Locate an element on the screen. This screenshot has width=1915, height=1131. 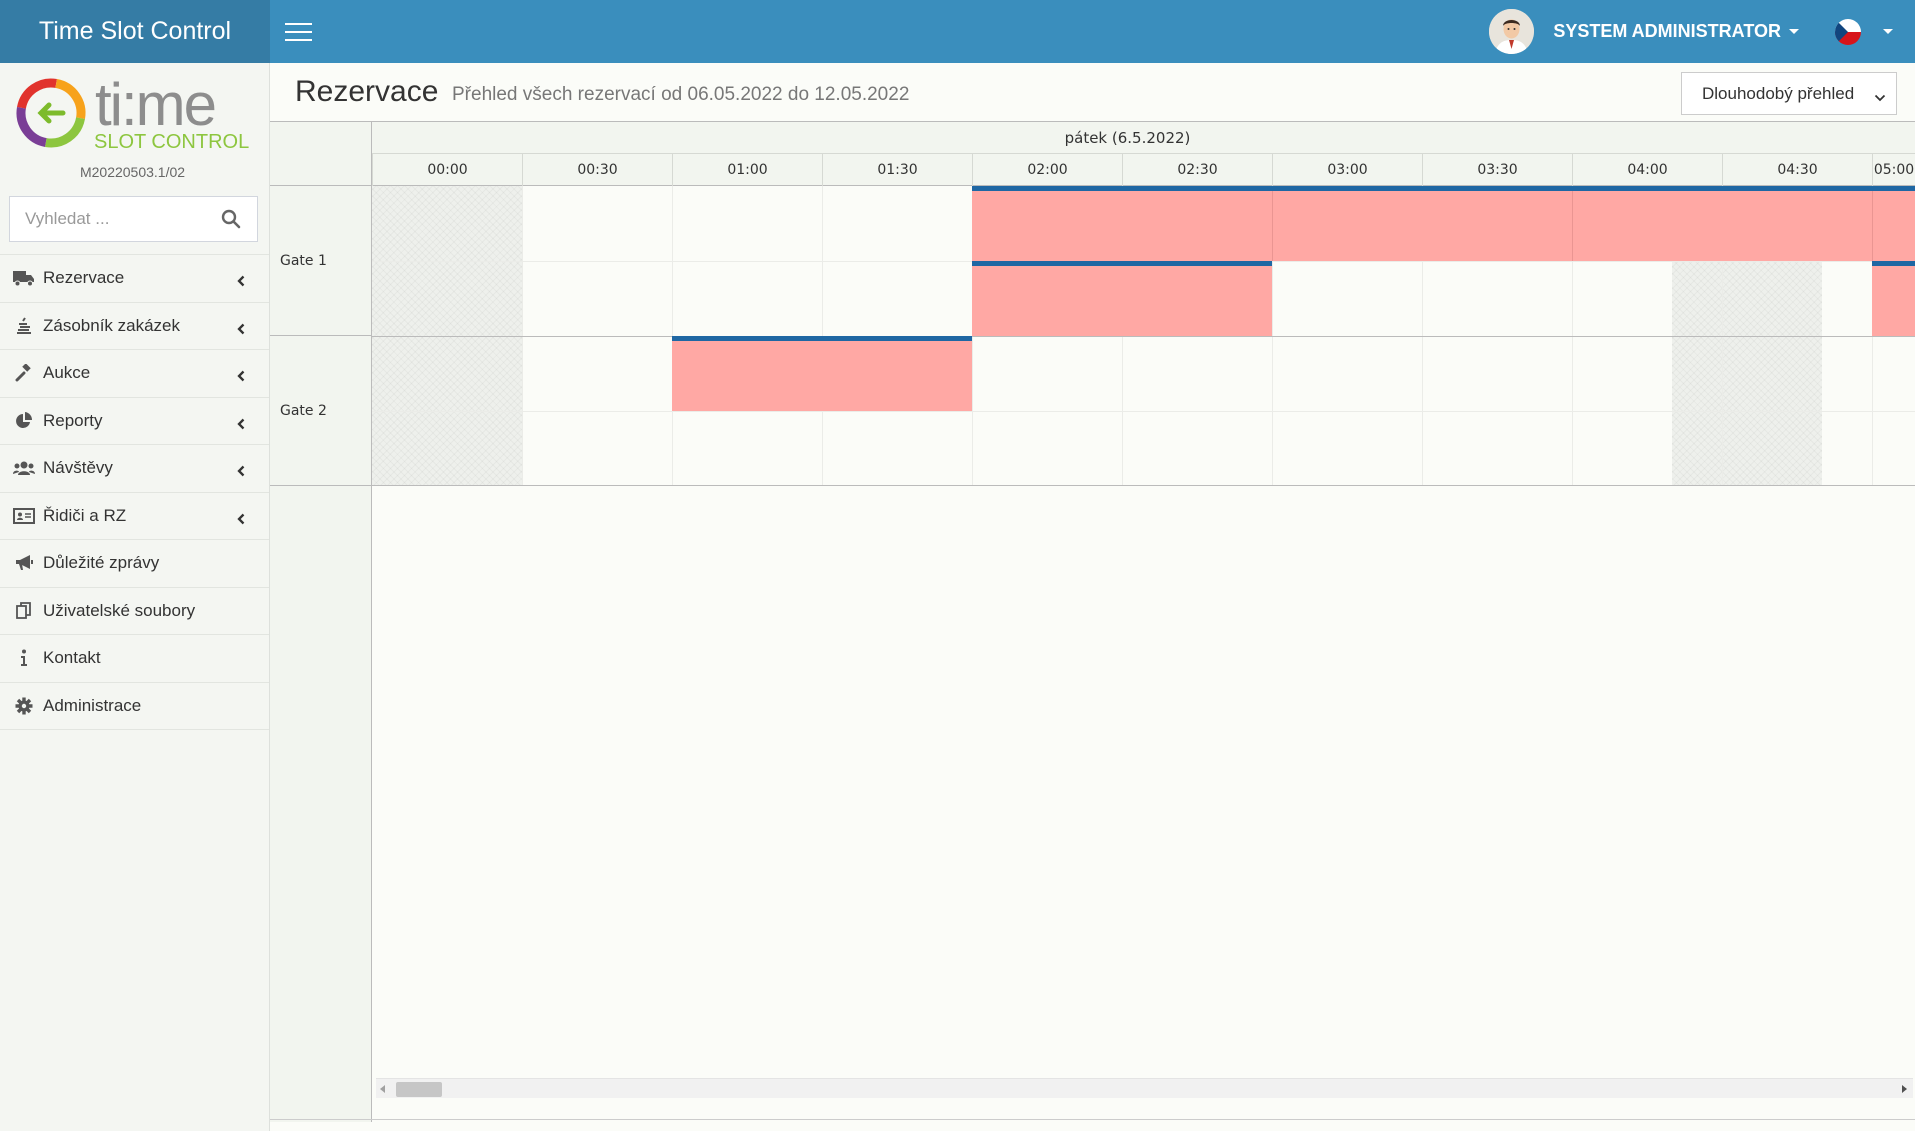
sidebar-item-label: Důležité zprávy is located at coordinates (101, 563).